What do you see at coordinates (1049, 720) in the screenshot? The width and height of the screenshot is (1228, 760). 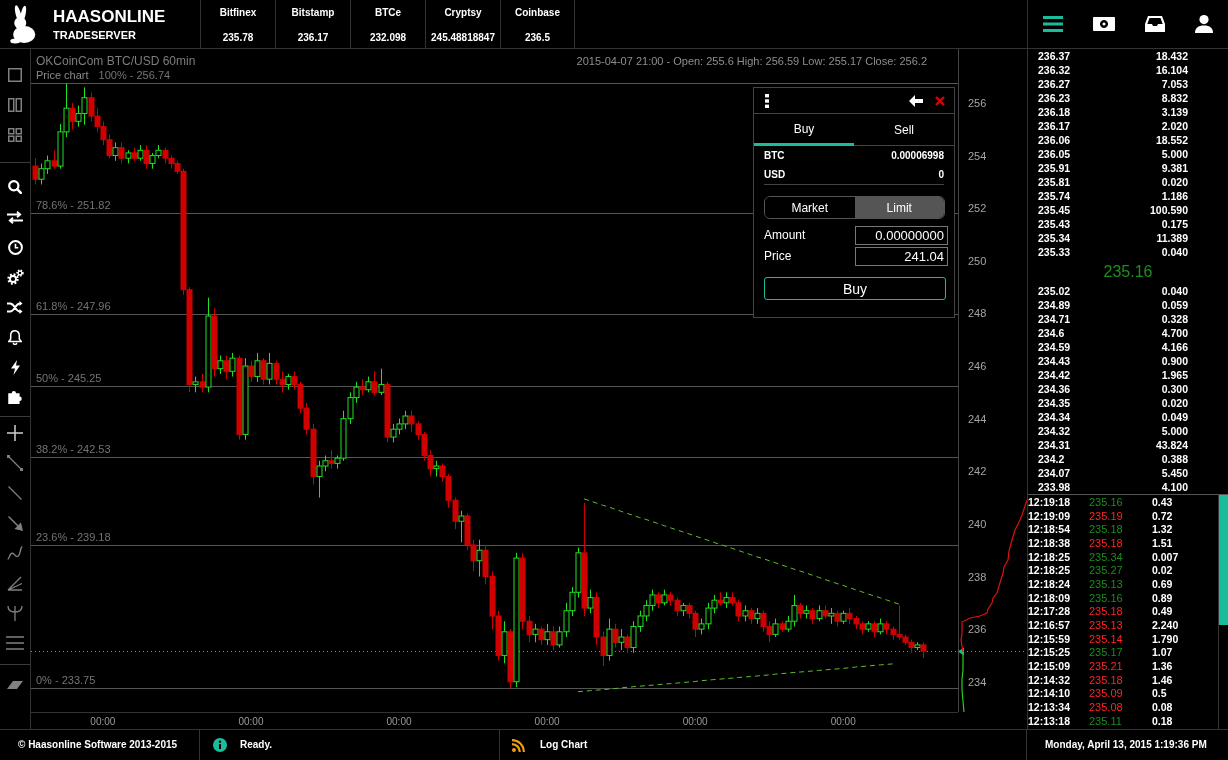 I see `trade-time: 12:13:18` at bounding box center [1049, 720].